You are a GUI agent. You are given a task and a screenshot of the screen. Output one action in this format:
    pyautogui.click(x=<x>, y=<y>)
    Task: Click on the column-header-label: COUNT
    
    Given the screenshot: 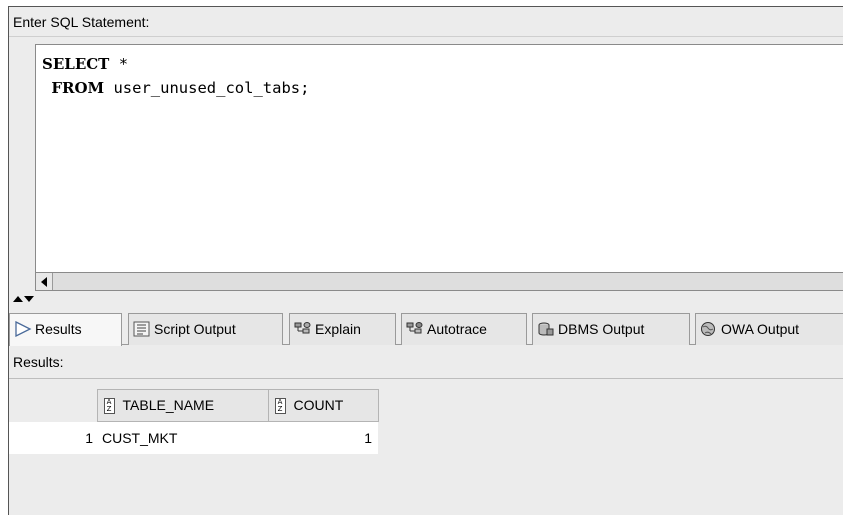 What is the action you would take?
    pyautogui.click(x=318, y=404)
    